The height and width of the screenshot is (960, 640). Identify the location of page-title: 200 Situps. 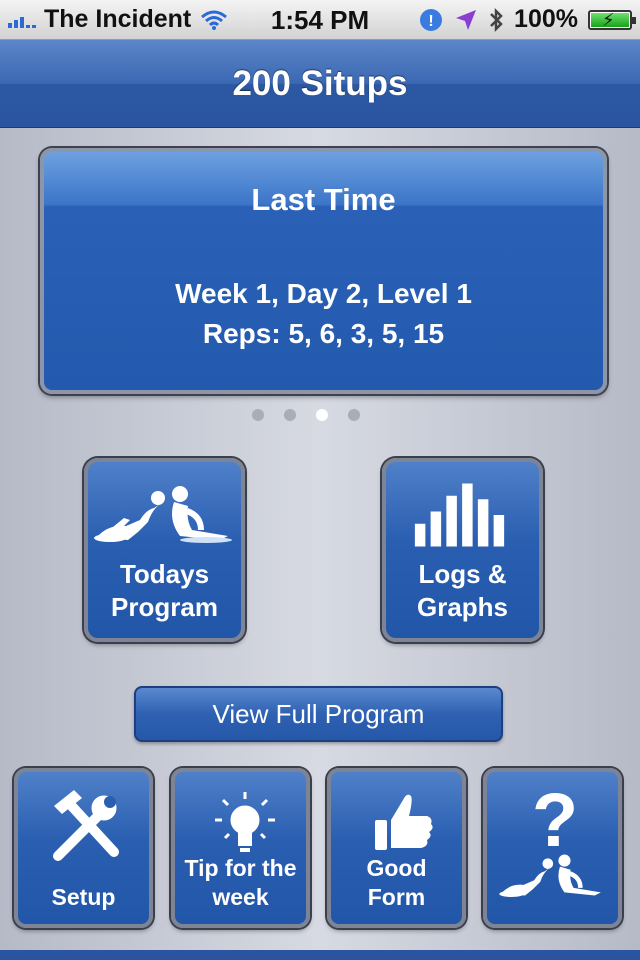
(320, 83).